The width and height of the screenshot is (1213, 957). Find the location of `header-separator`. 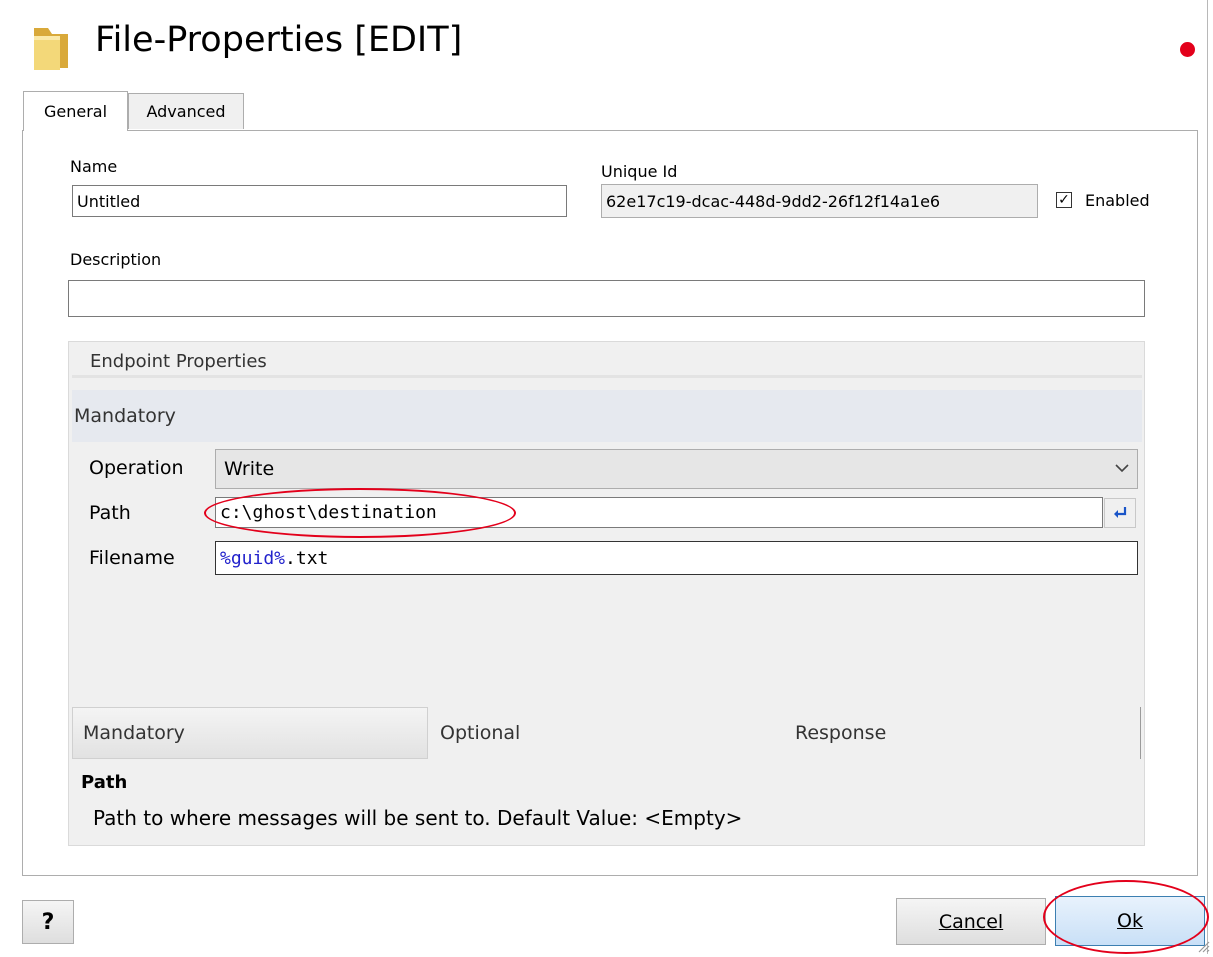

header-separator is located at coordinates (607, 376).